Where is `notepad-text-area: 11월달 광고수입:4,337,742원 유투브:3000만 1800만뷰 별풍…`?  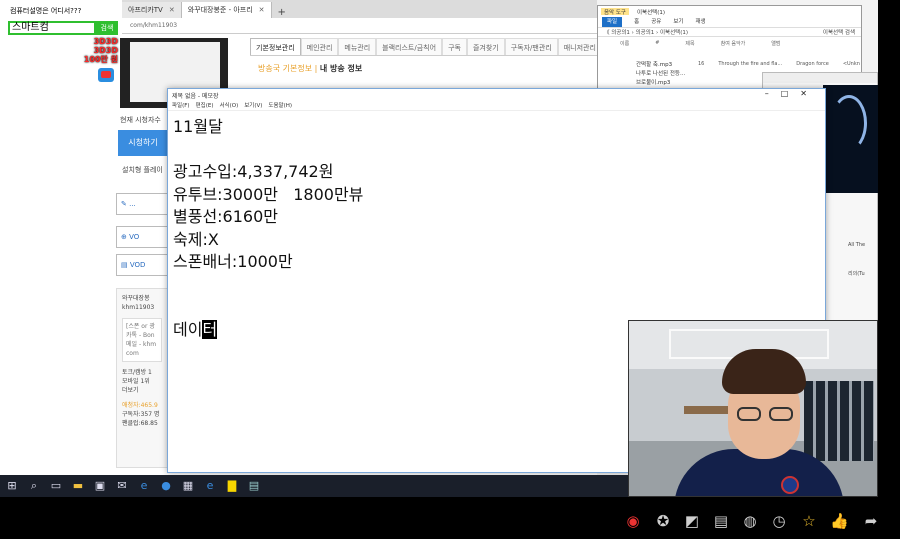
notepad-text-area: 11월달 광고수입:4,337,742원 유투브:3000만 1800만뷰 별풍… is located at coordinates (268, 228).